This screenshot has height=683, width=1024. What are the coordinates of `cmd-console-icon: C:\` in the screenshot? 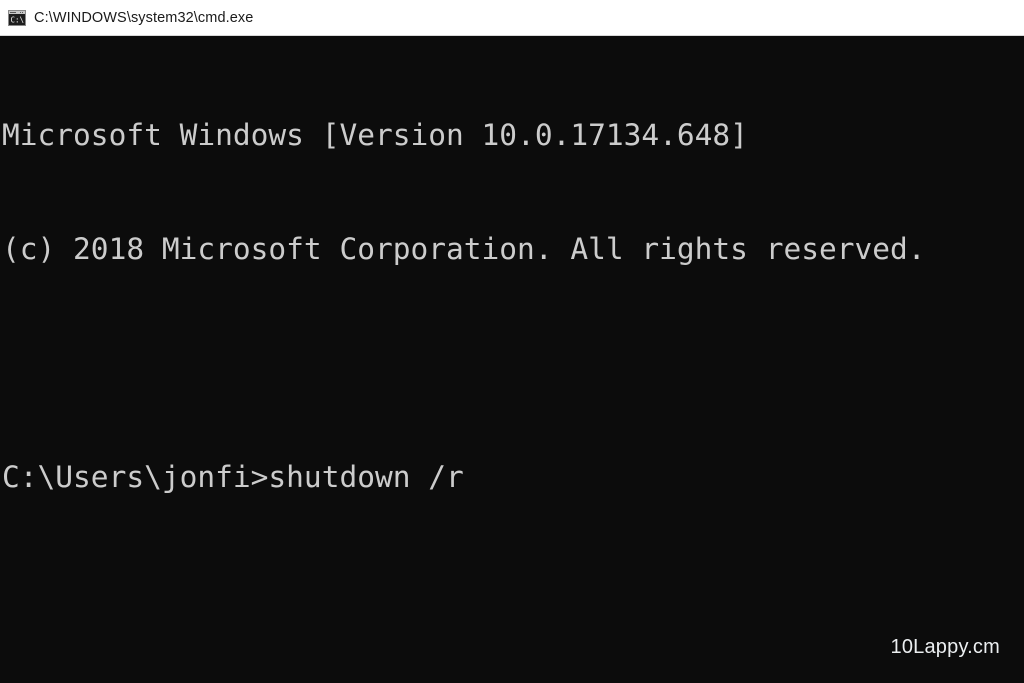 It's located at (17, 17).